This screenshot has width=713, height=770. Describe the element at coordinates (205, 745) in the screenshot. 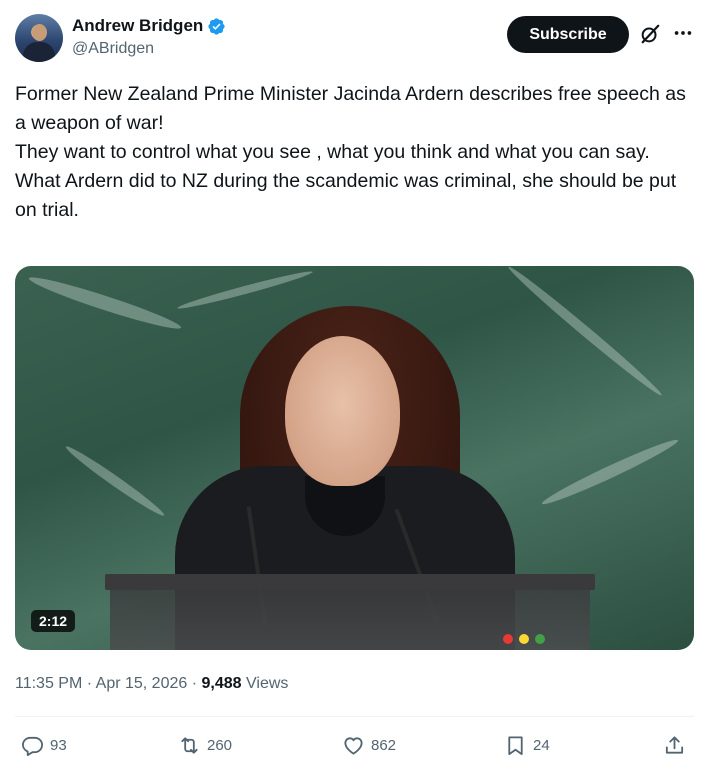

I see `repost-button: 260` at that location.